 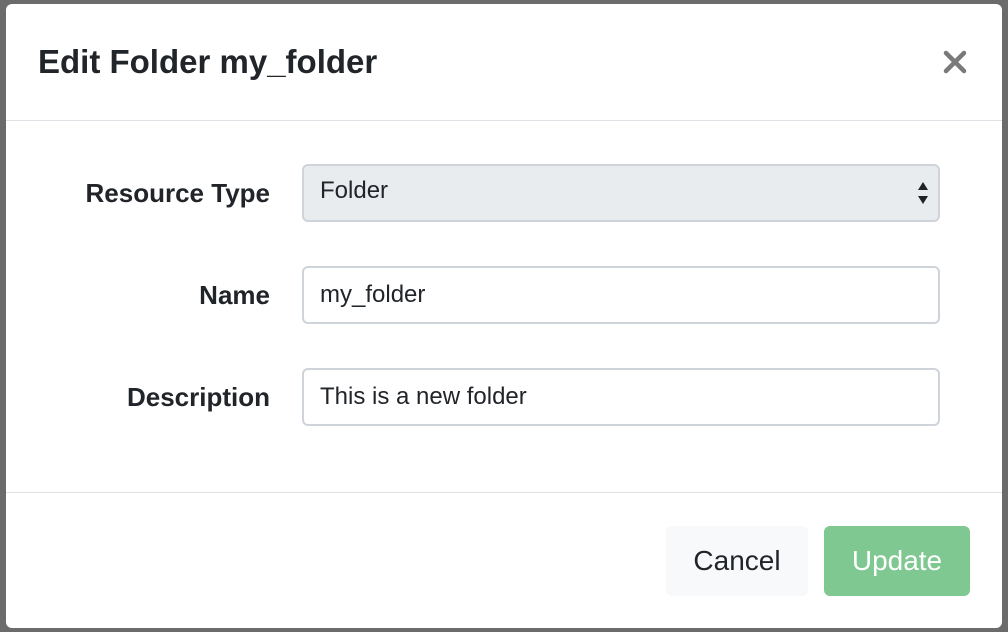 What do you see at coordinates (208, 61) in the screenshot?
I see `modal-title: Edit Folder my_folder` at bounding box center [208, 61].